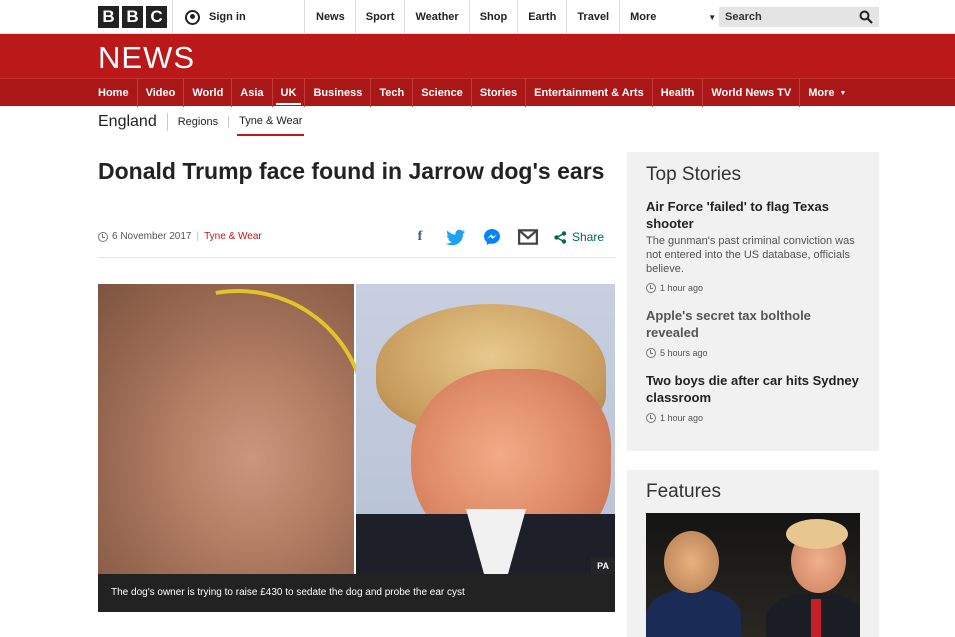  I want to click on meta-divider, so click(356, 257).